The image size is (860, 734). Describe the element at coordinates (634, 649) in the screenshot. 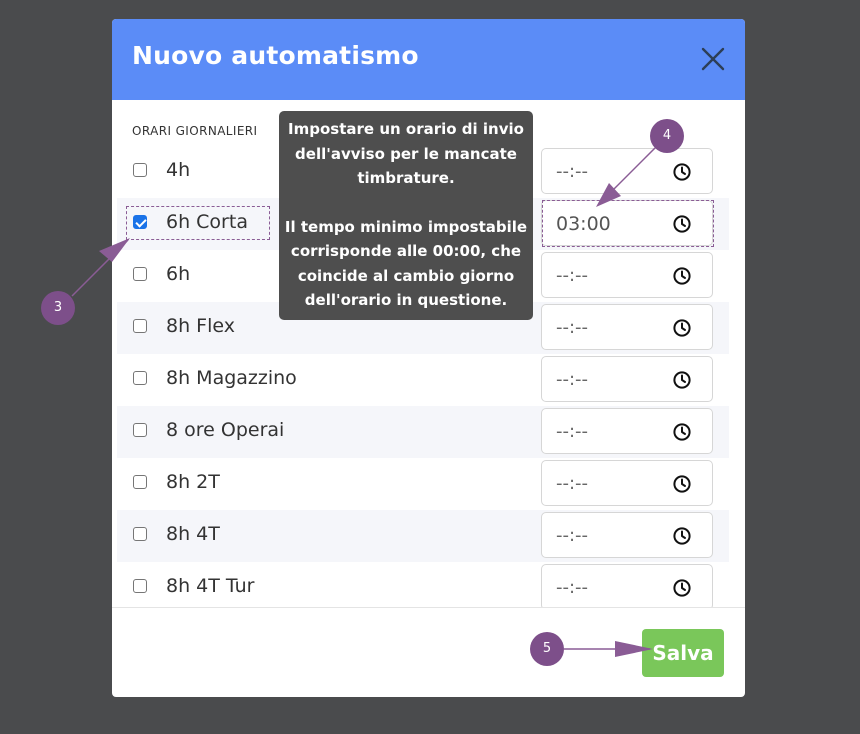

I see `arrow-5-head` at that location.